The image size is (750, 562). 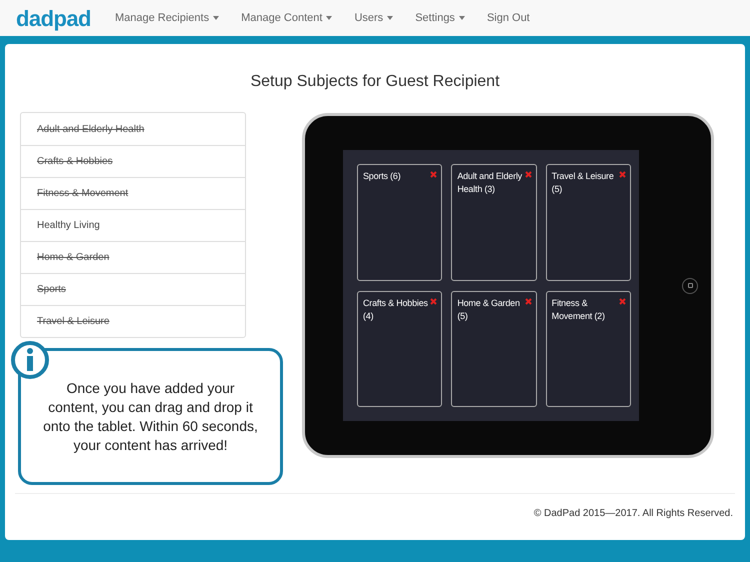 I want to click on tile-label: Crafts & Hobbies (4), so click(x=396, y=309).